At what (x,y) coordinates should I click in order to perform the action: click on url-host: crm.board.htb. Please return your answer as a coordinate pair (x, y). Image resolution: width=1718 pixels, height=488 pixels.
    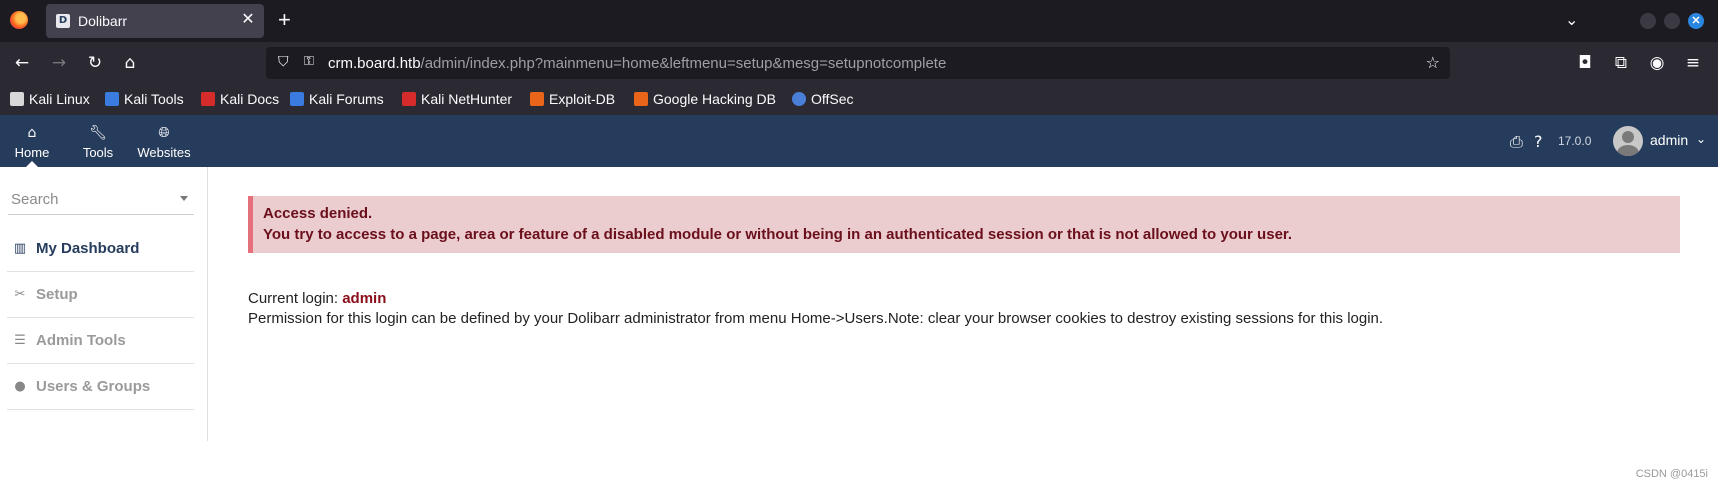
    Looking at the image, I should click on (374, 63).